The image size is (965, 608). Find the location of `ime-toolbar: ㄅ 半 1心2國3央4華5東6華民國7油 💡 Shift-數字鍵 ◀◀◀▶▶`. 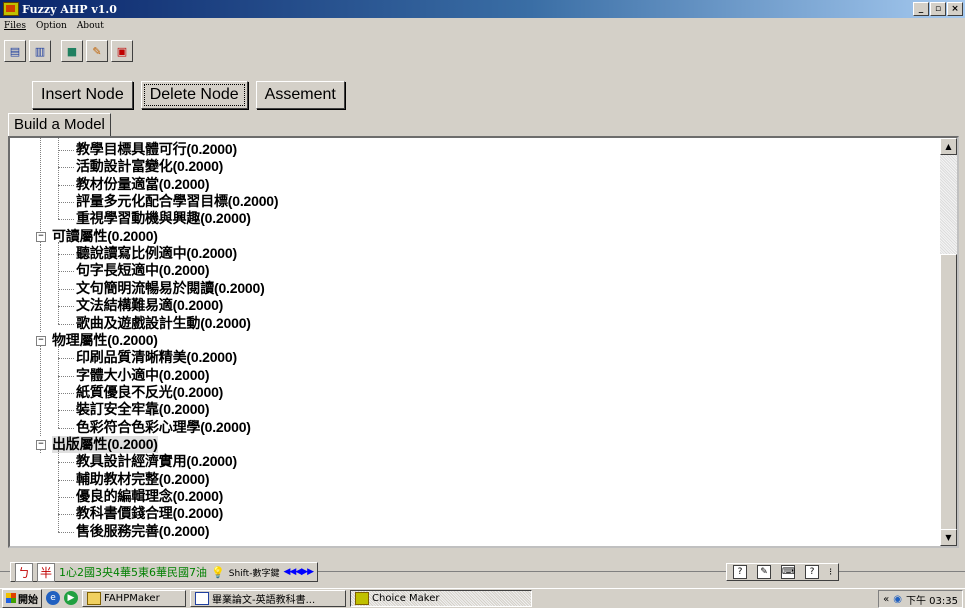

ime-toolbar: ㄅ 半 1心2國3央4華5東6華民國7油 💡 Shift-數字鍵 ◀◀◀▶▶ is located at coordinates (164, 572).